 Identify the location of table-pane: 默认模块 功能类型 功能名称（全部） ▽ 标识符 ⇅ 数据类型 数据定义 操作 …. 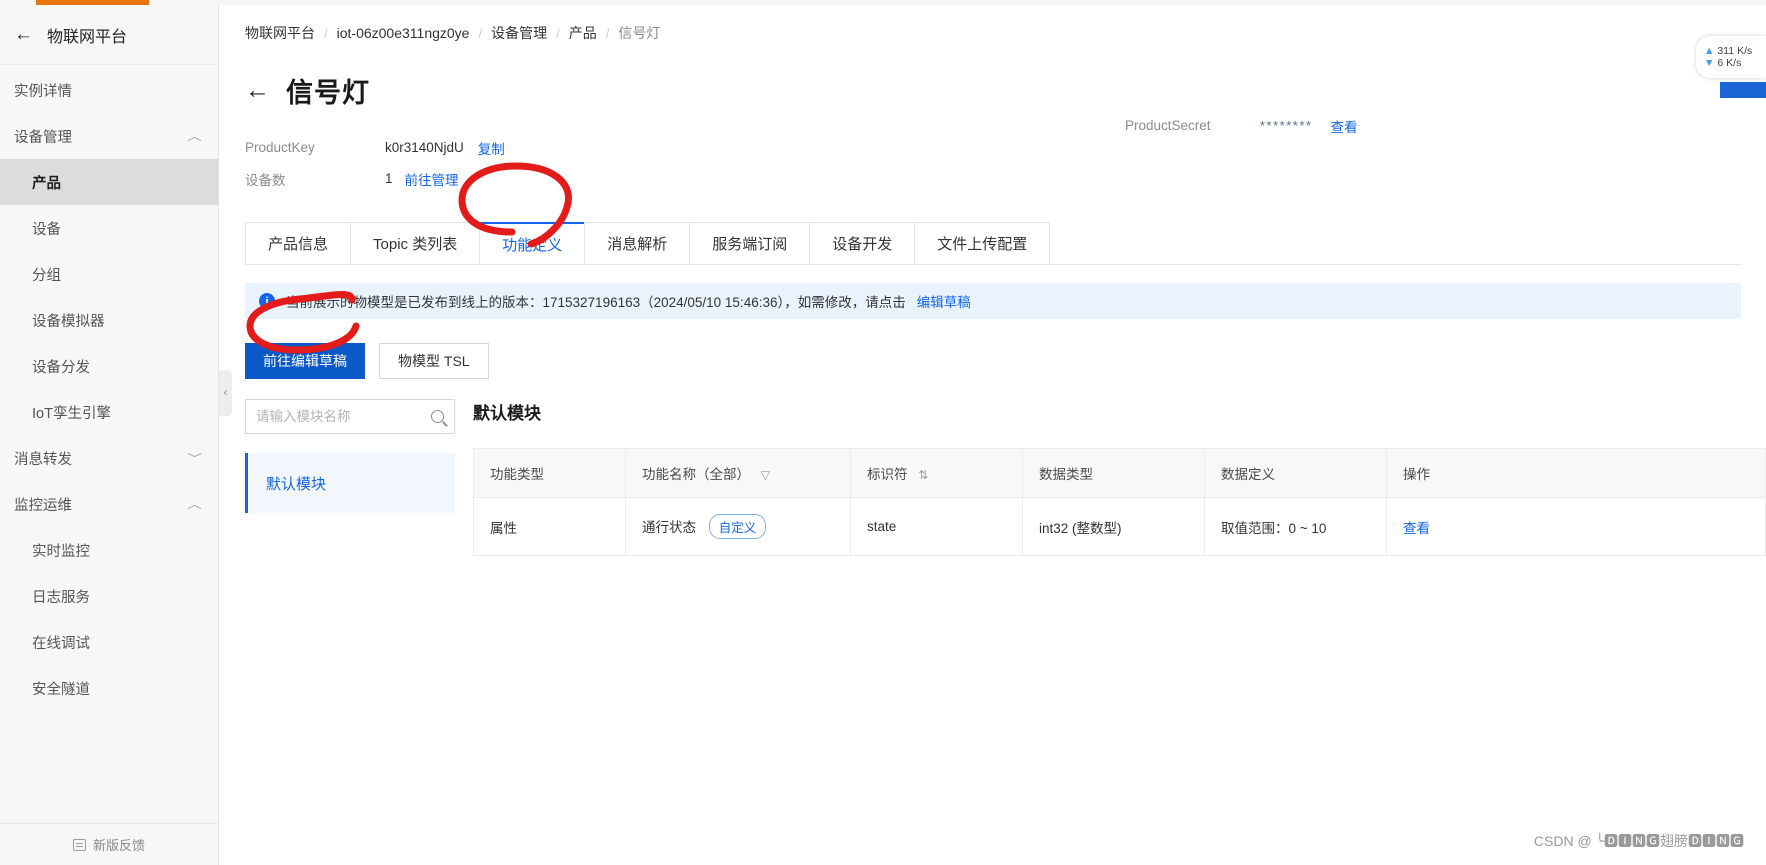
(1119, 477).